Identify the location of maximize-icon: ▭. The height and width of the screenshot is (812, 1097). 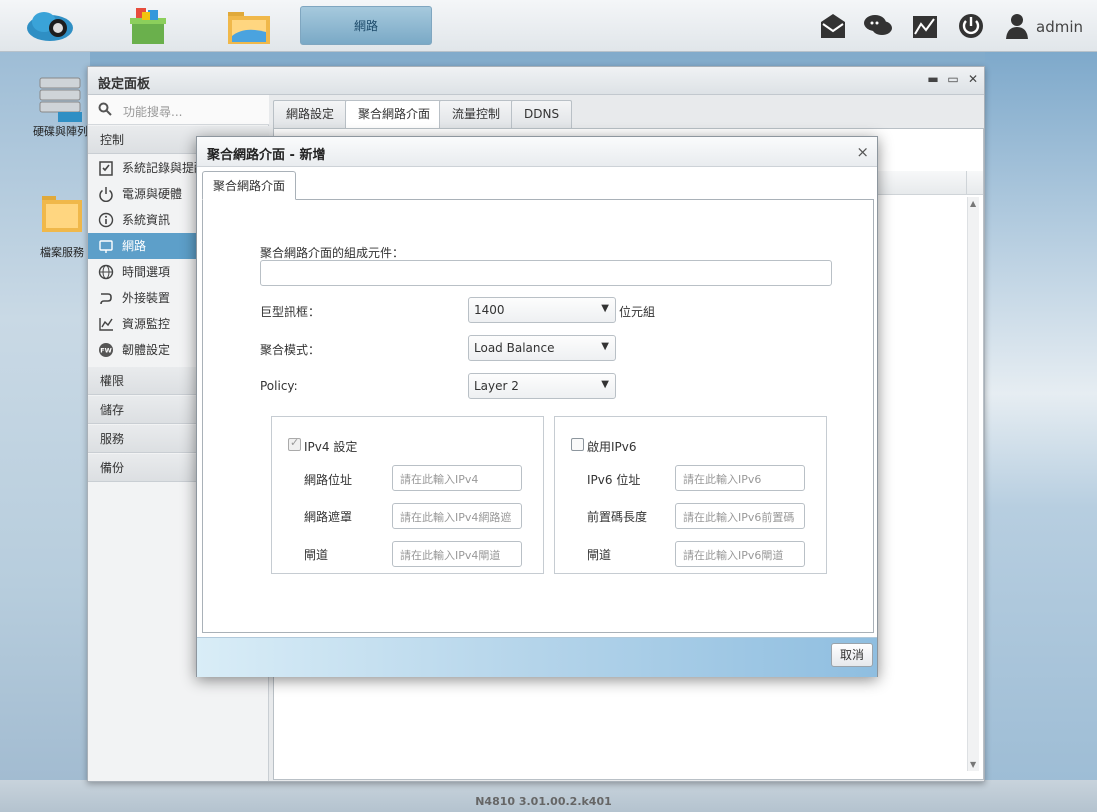
(953, 79).